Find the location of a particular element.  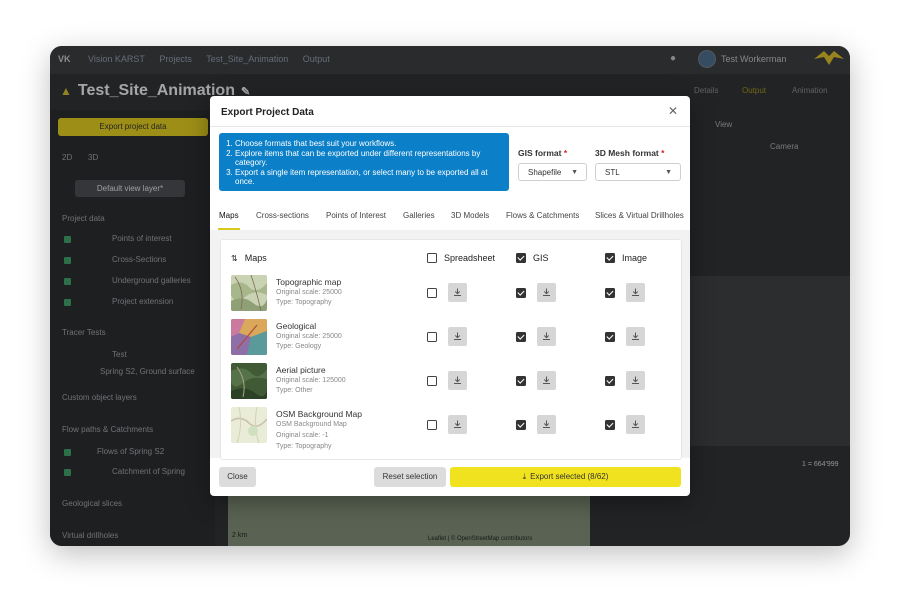

column-gis: GIS is located at coordinates (532, 258).